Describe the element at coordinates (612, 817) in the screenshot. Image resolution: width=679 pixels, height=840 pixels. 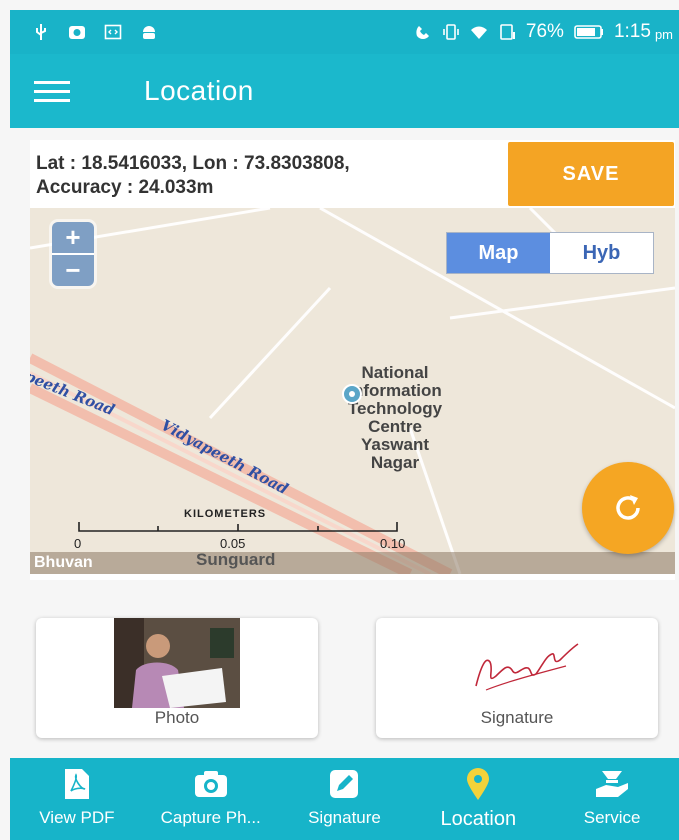
I see `nav-label: Service` at that location.